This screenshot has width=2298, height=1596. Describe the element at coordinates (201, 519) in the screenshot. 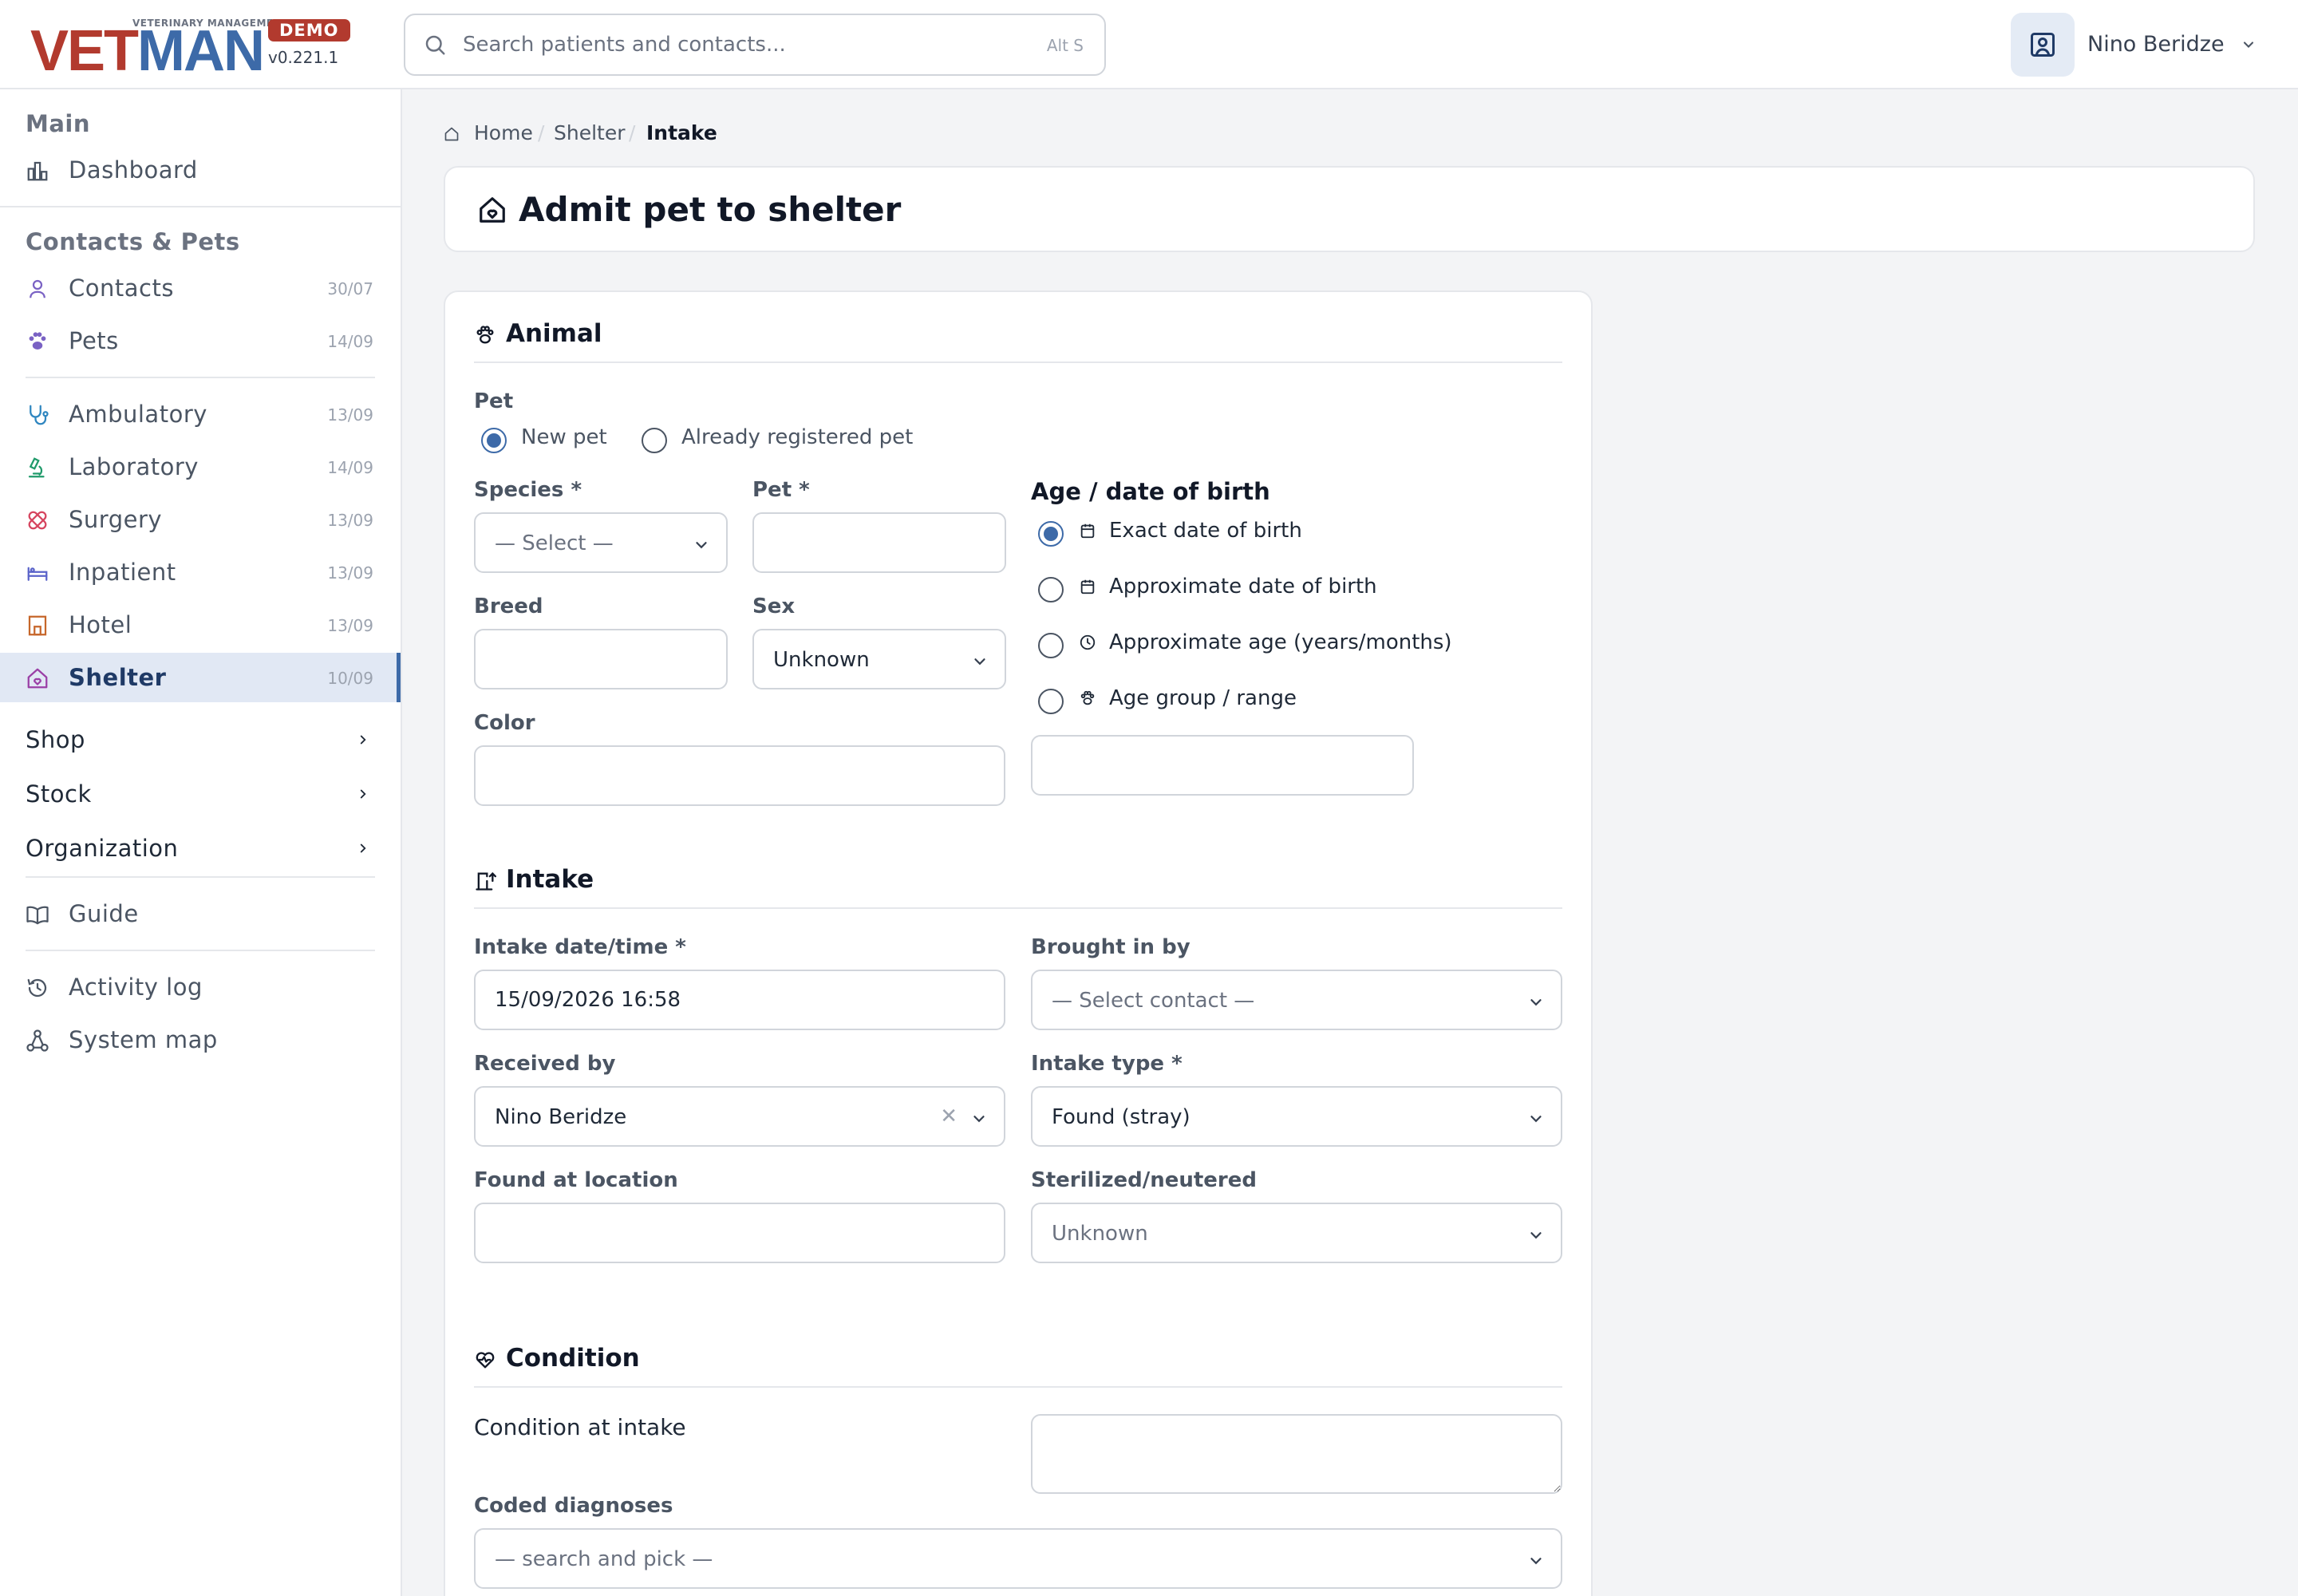

I see `sidebar-item-surgery: Surgery 13/09` at that location.